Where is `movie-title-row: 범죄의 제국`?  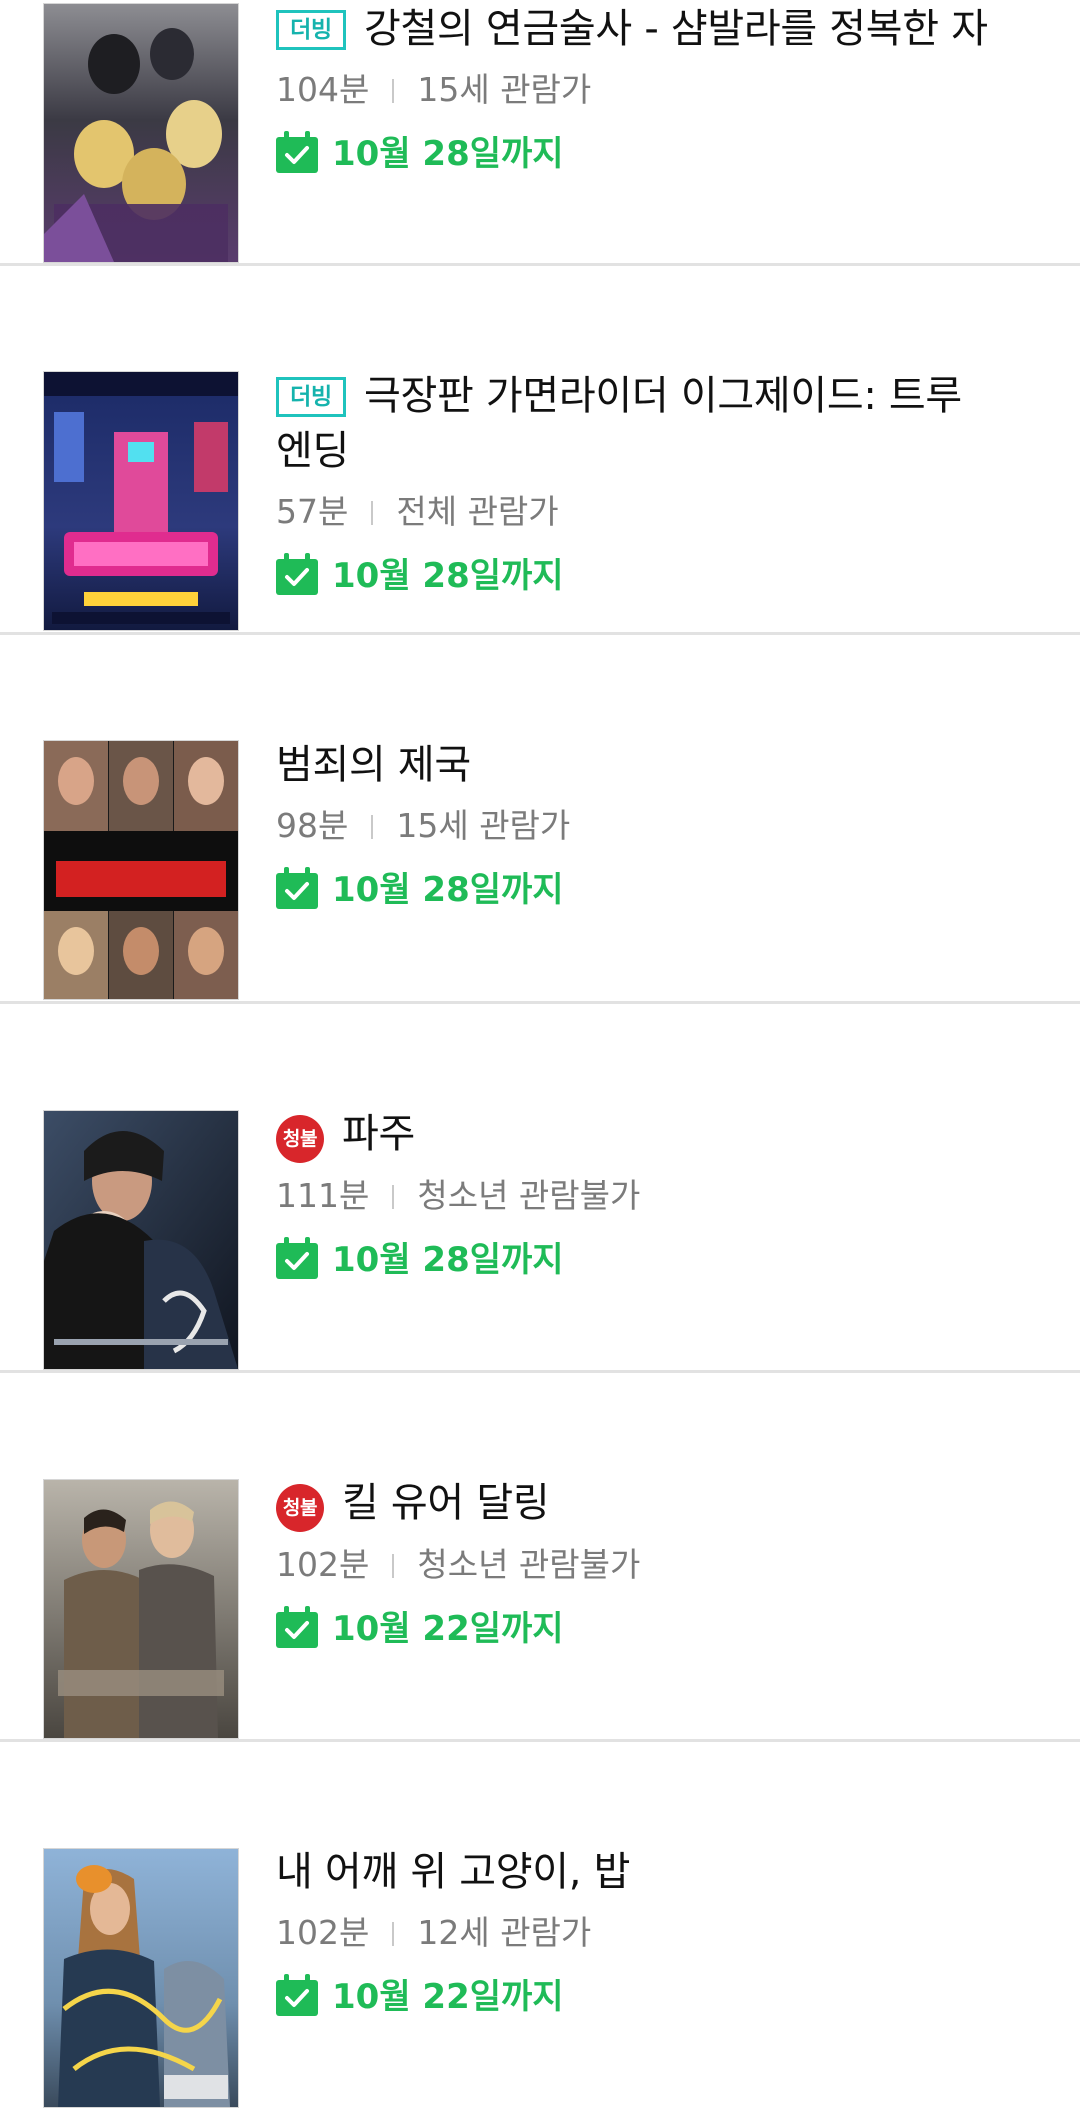
movie-title-row: 범죄의 제국 is located at coordinates (650, 765).